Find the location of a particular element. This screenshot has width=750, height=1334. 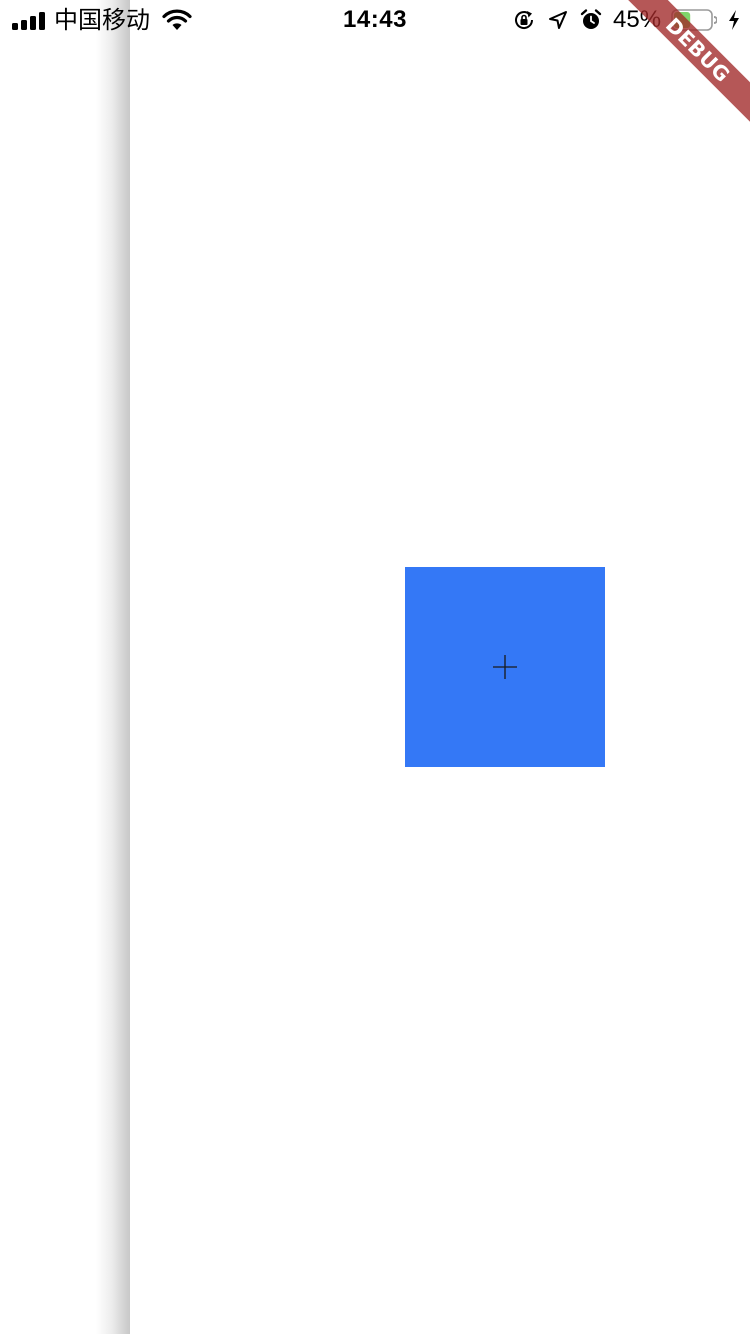

blue-square-button is located at coordinates (505, 667).